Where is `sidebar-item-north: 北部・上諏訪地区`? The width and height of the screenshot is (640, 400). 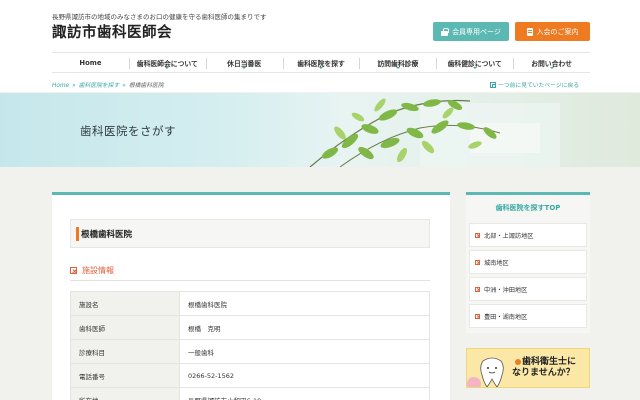 sidebar-item-north: 北部・上諏訪地区 is located at coordinates (528, 235).